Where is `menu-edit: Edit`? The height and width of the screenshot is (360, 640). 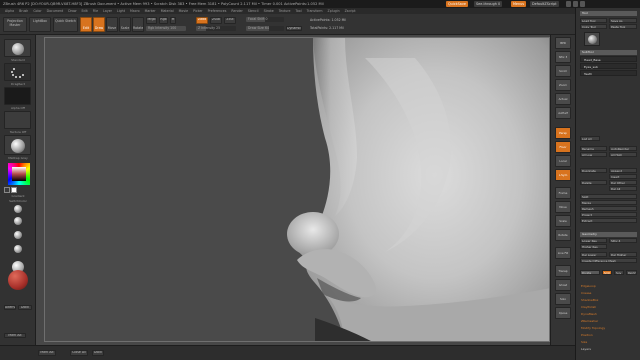 menu-edit: Edit is located at coordinates (85, 11).